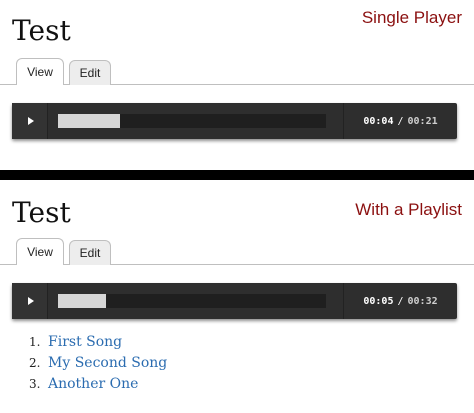 Image resolution: width=474 pixels, height=413 pixels. I want to click on section-caption: With a Playlist, so click(408, 209).